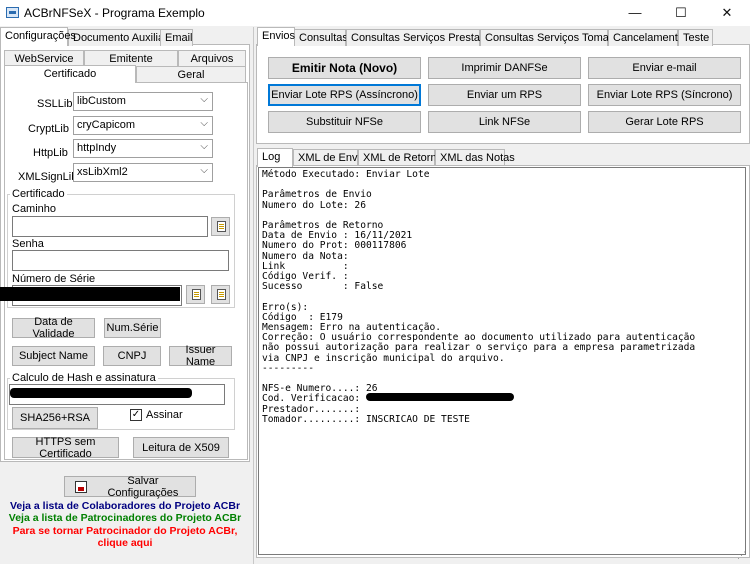 Image resolution: width=750 pixels, height=564 pixels. What do you see at coordinates (55, 418) in the screenshot?
I see `sha256-rsa-button: SHA256+RSA` at bounding box center [55, 418].